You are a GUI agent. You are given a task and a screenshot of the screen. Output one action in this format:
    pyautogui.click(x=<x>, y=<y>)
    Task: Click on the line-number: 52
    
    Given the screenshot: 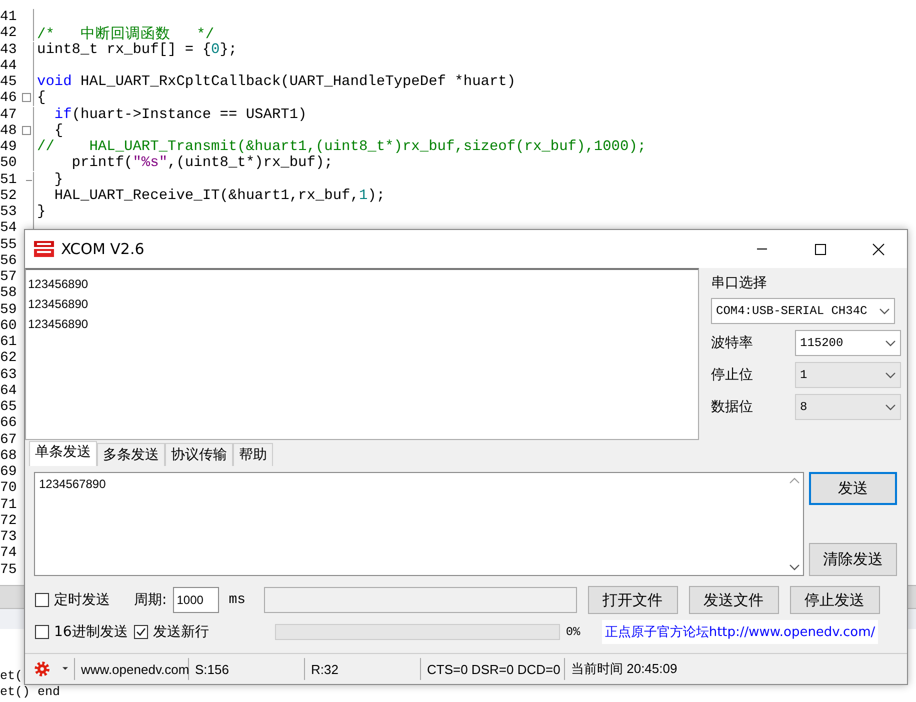 What is the action you would take?
    pyautogui.click(x=9, y=196)
    